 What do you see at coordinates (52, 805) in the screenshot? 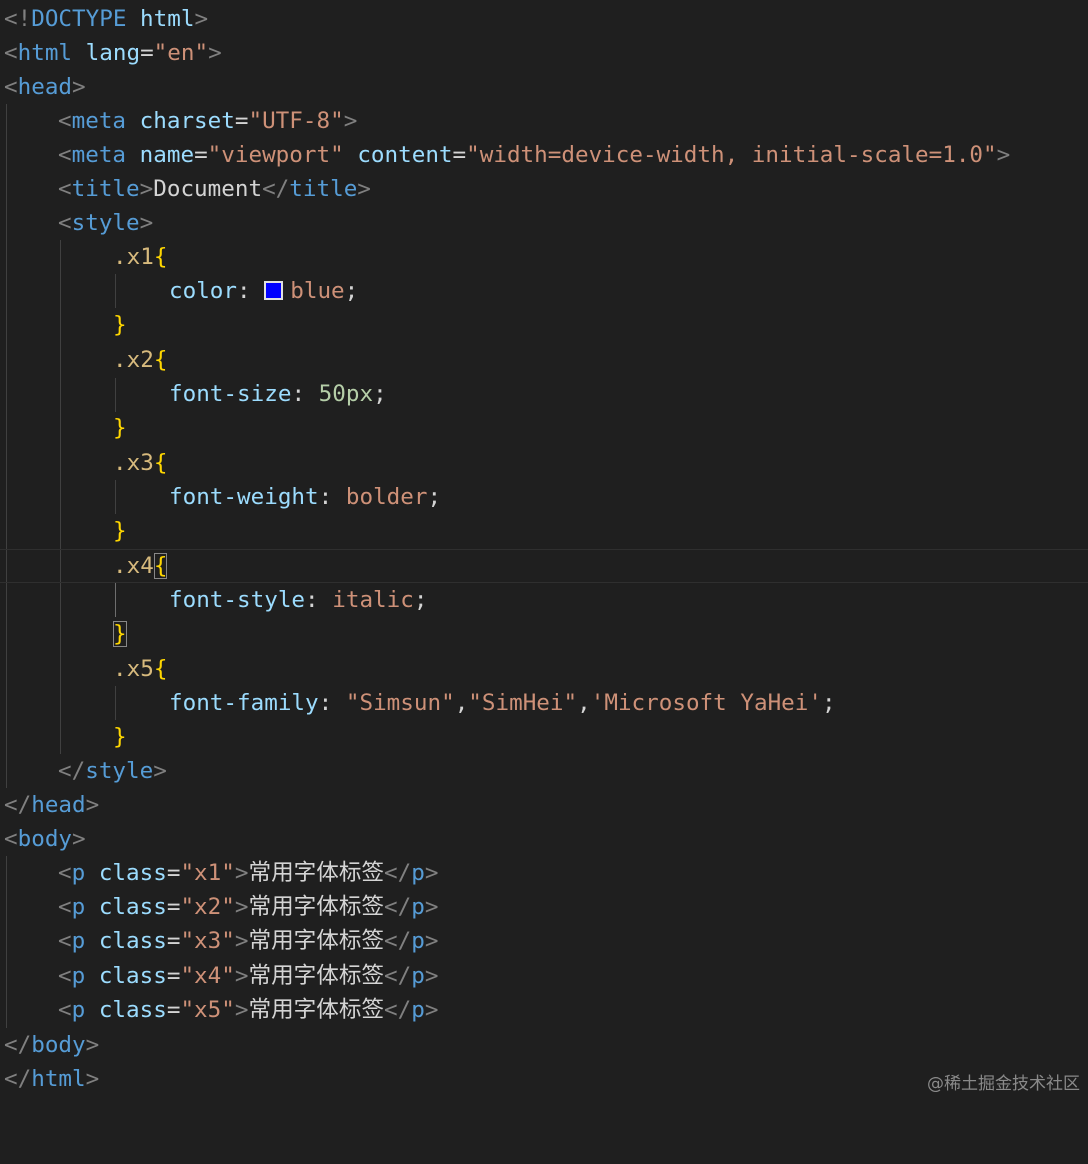
I see `code-line-head-close: </head>` at bounding box center [52, 805].